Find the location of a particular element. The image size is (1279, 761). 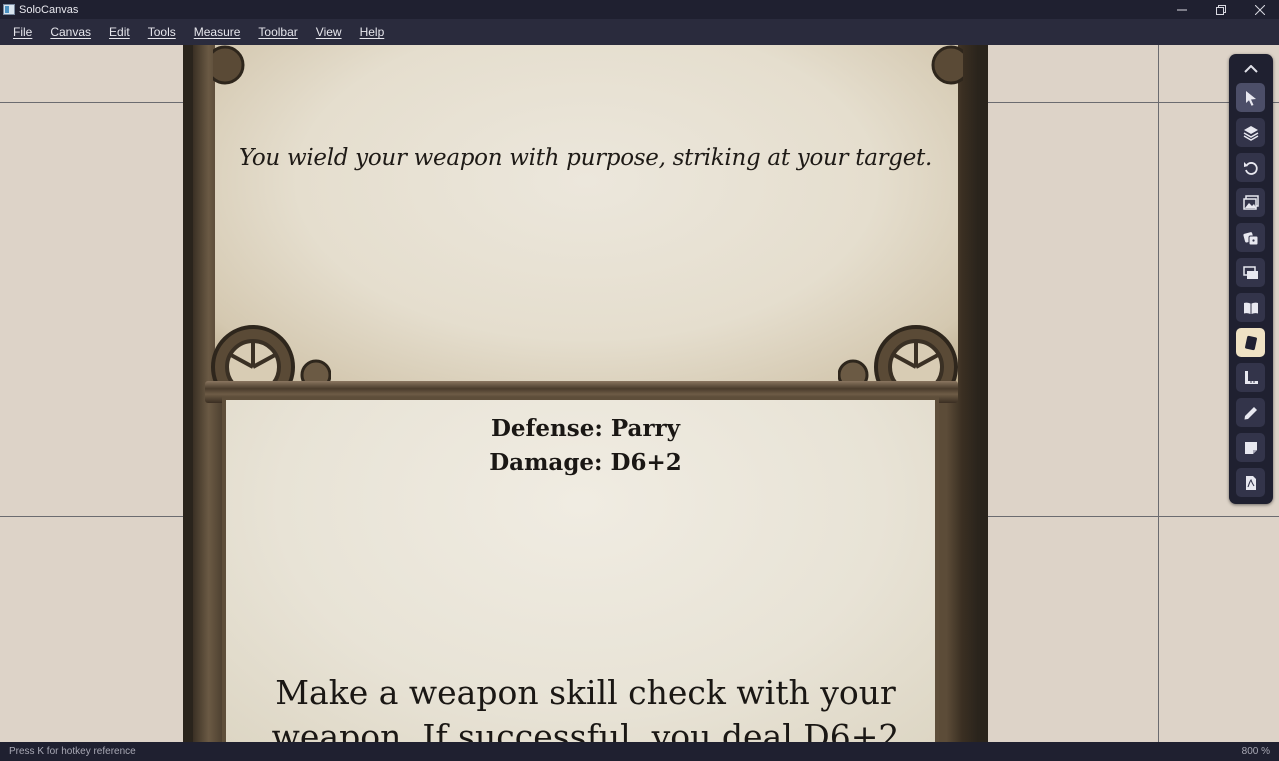

tool-sticky-note is located at coordinates (1250, 447).